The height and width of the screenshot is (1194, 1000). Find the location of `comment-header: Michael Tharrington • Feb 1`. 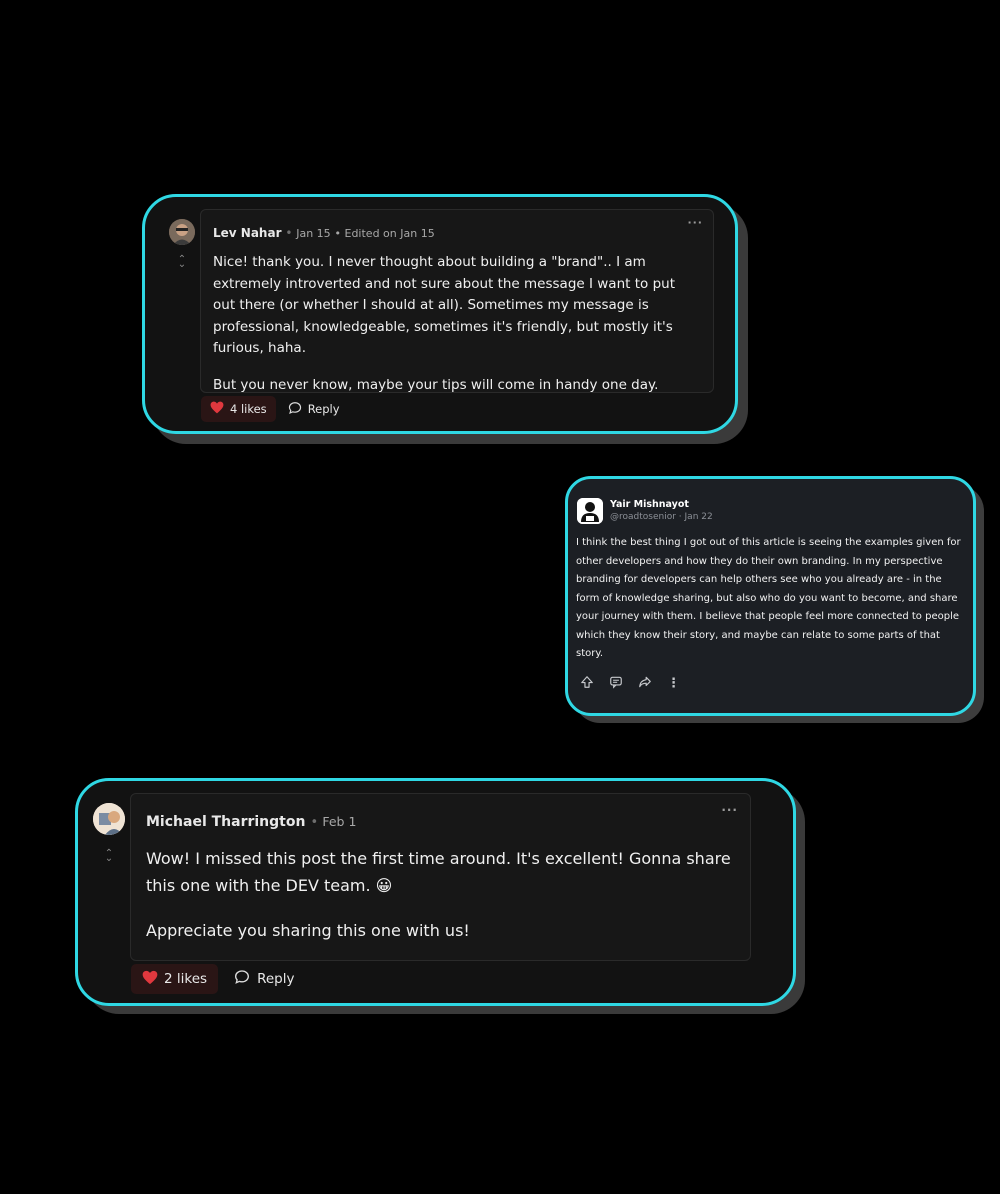

comment-header: Michael Tharrington • Feb 1 is located at coordinates (251, 820).